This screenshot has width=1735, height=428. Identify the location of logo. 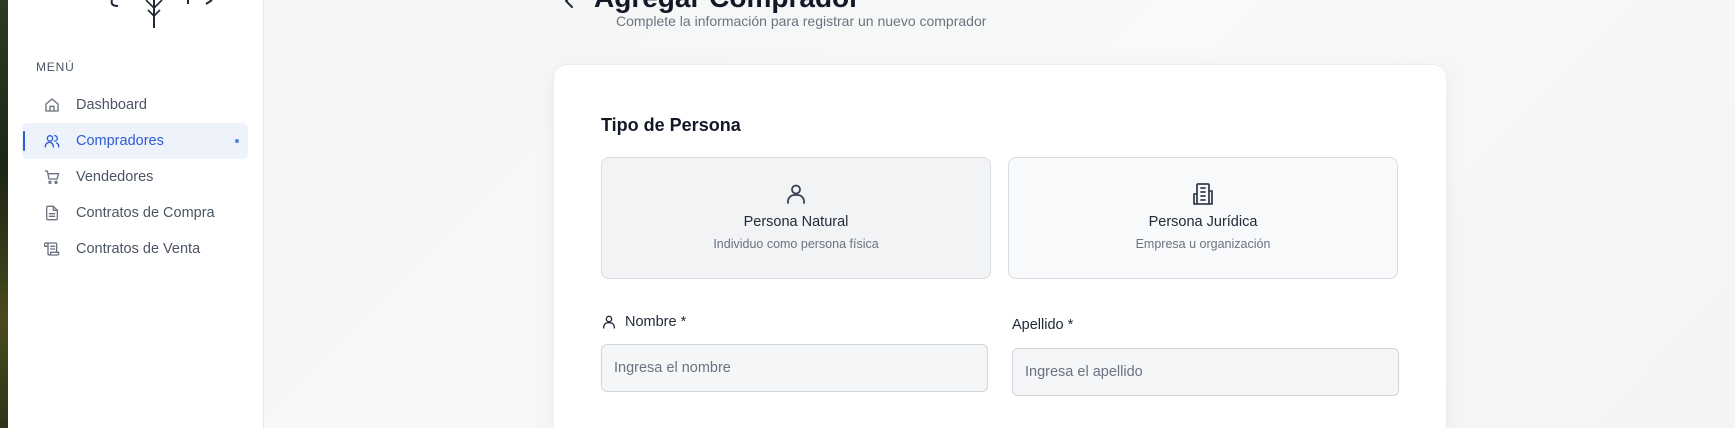
(161, 14).